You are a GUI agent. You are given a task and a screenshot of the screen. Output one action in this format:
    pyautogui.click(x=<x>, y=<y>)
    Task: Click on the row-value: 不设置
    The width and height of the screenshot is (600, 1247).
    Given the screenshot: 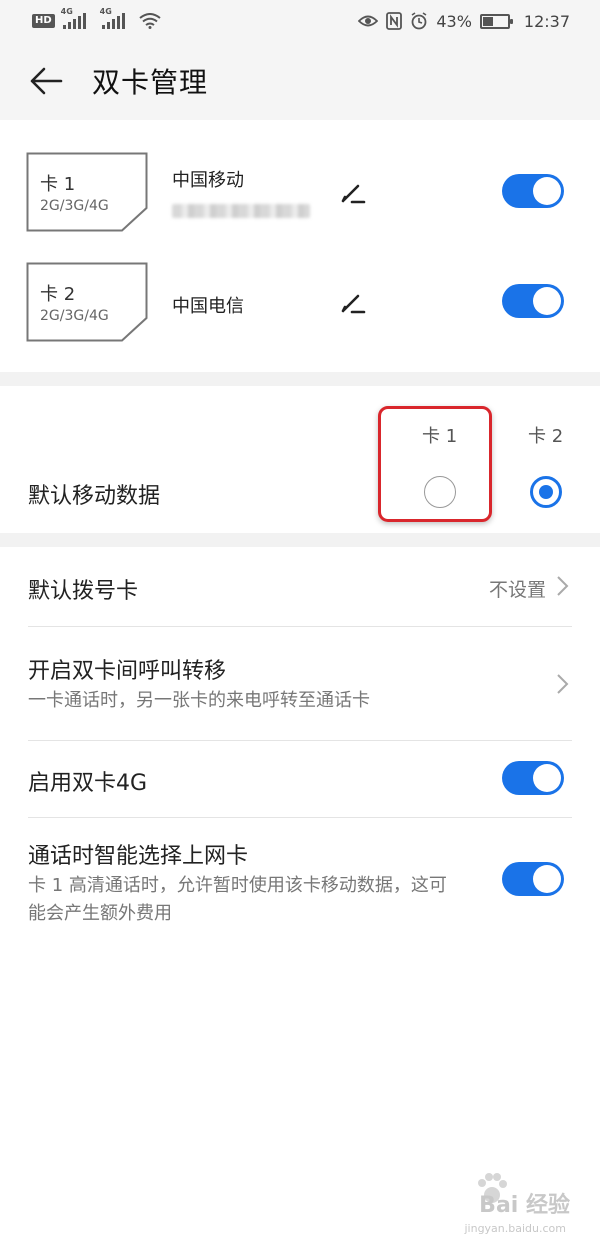 What is the action you would take?
    pyautogui.click(x=517, y=590)
    